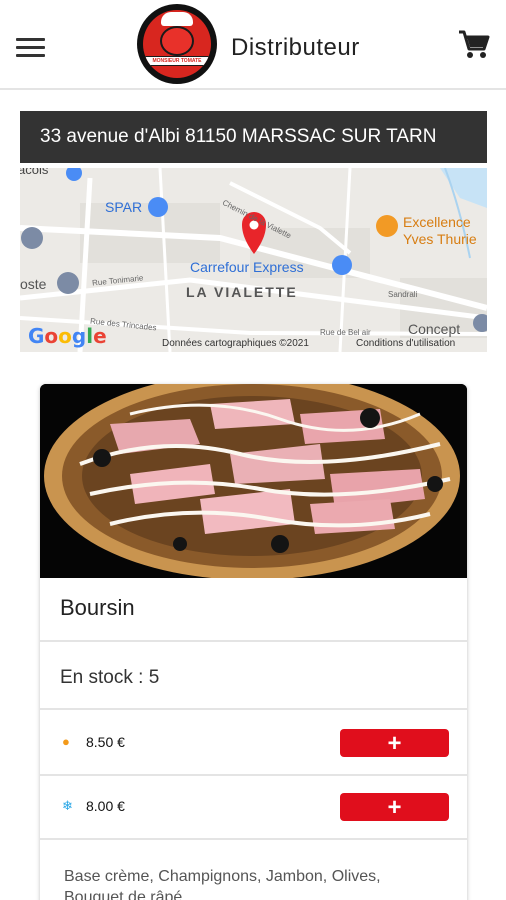  Describe the element at coordinates (105, 806) in the screenshot. I see `price-value-cold: 8.00 €` at that location.